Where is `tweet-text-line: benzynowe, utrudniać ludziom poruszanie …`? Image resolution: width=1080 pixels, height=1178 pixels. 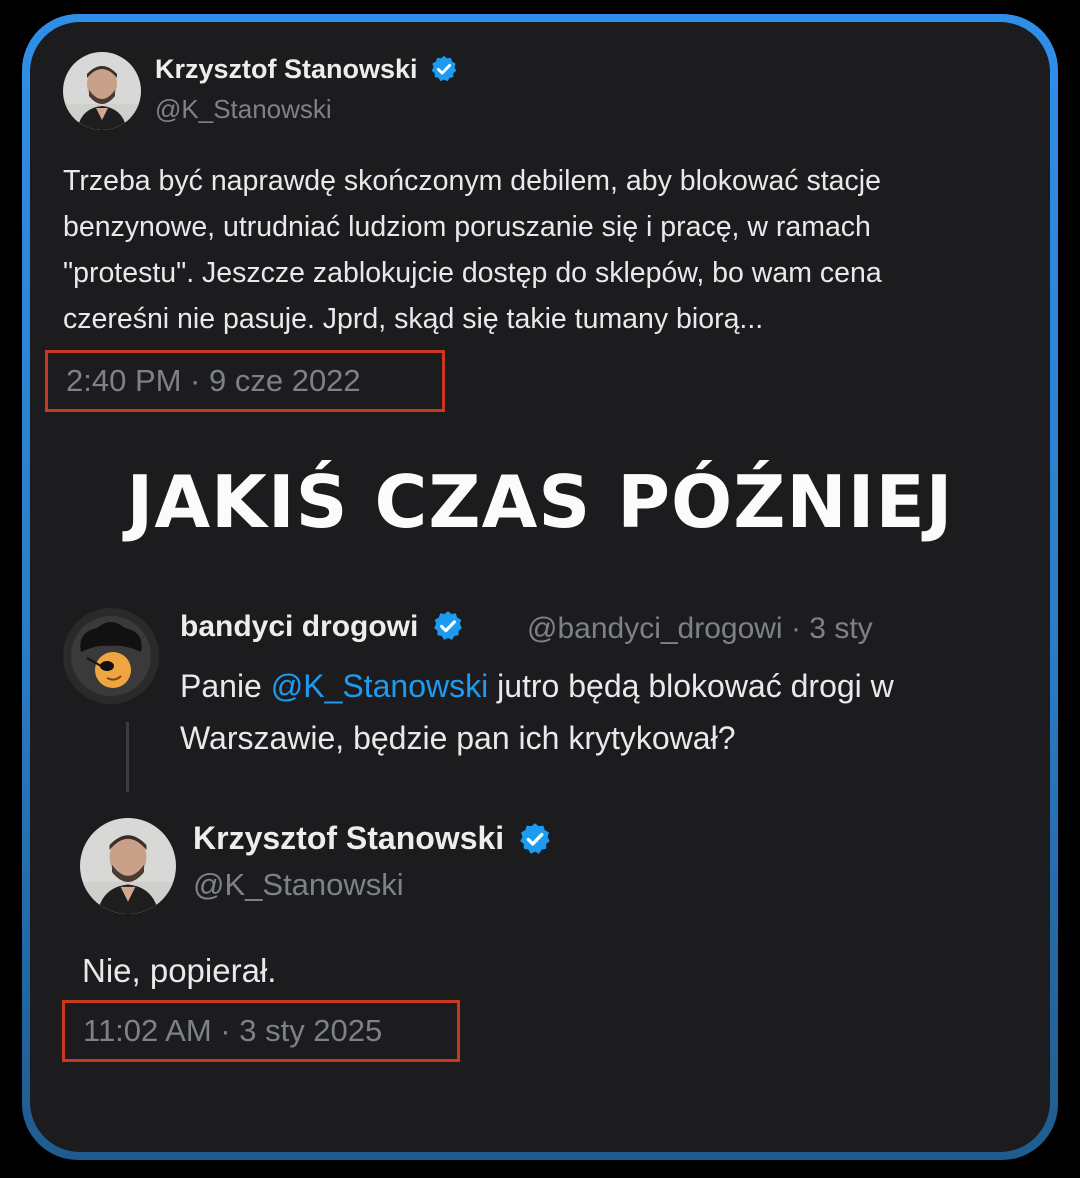
tweet-text-line: benzynowe, utrudniać ludziom poruszanie … is located at coordinates (467, 227).